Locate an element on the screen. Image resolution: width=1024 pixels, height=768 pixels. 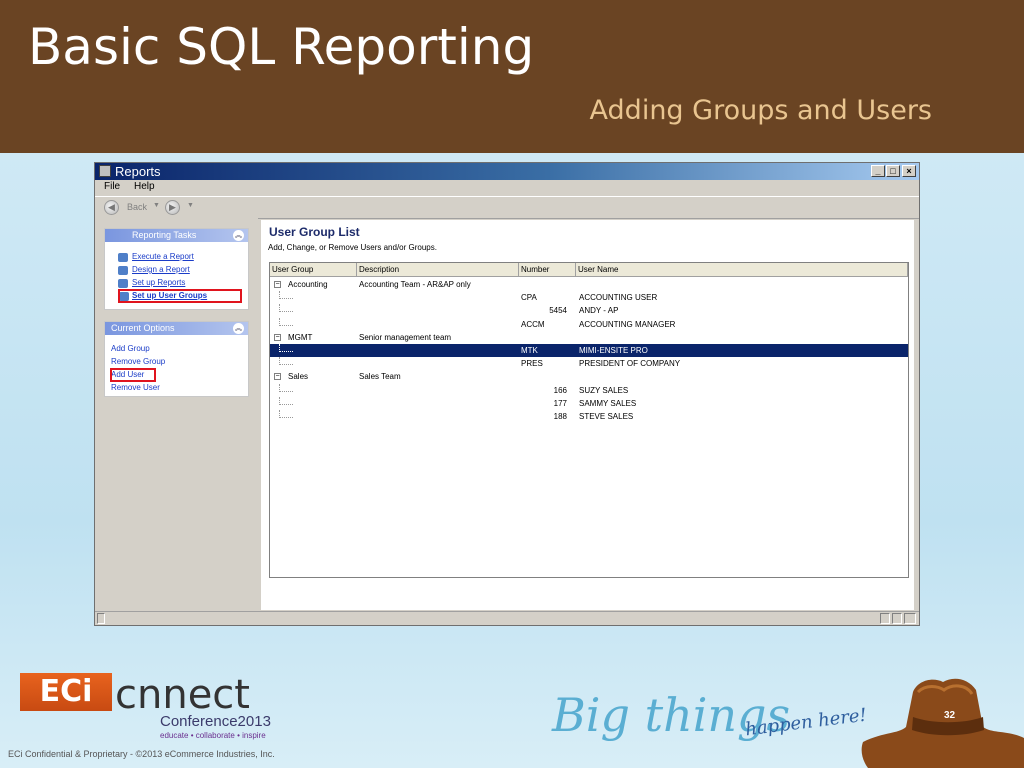
cell-number: PRES is located at coordinates (532, 364).